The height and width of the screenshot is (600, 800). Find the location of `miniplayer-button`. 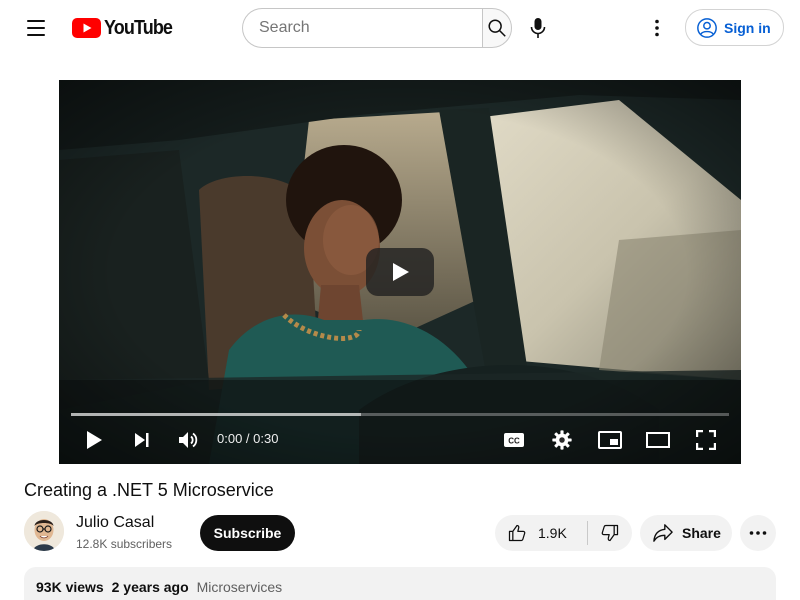

miniplayer-button is located at coordinates (610, 440).